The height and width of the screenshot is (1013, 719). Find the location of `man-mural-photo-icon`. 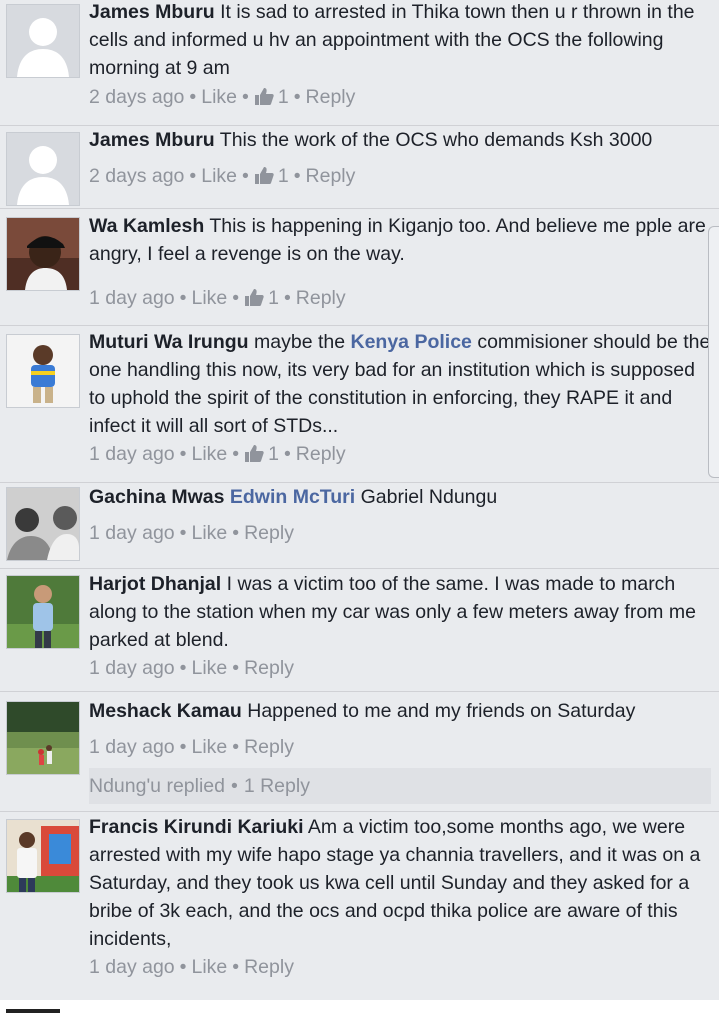

man-mural-photo-icon is located at coordinates (43, 856).